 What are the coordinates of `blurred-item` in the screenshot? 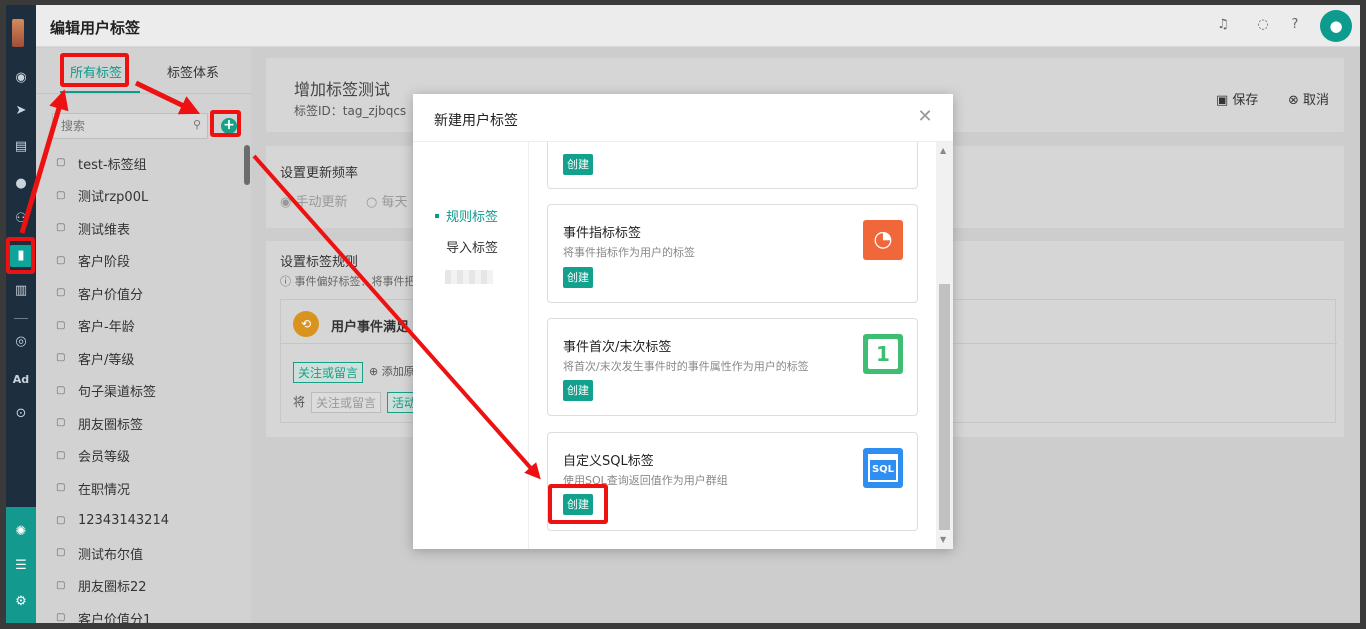 It's located at (469, 277).